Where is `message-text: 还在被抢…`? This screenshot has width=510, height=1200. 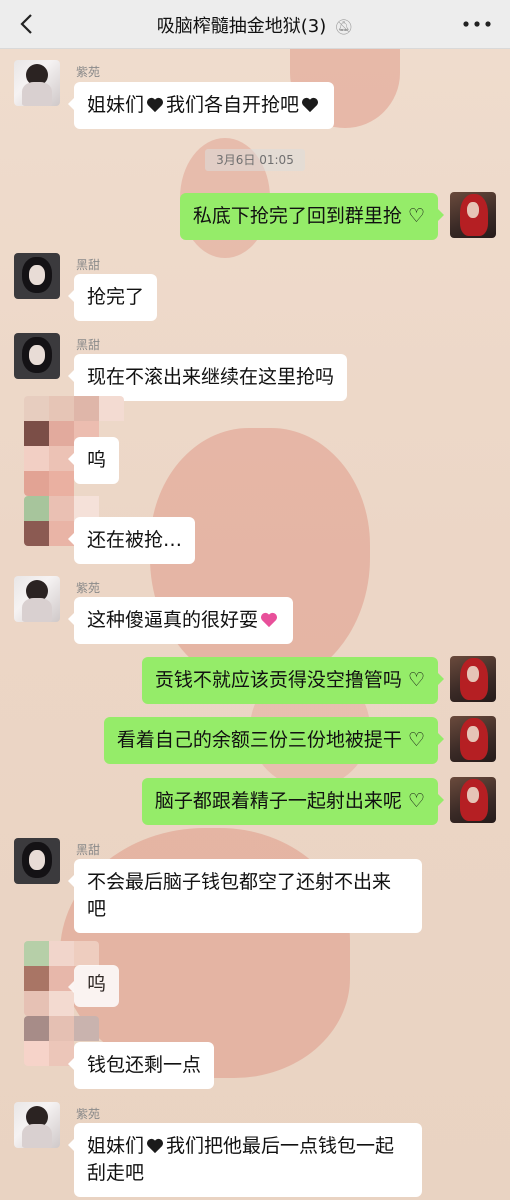 message-text: 还在被抢… is located at coordinates (135, 540).